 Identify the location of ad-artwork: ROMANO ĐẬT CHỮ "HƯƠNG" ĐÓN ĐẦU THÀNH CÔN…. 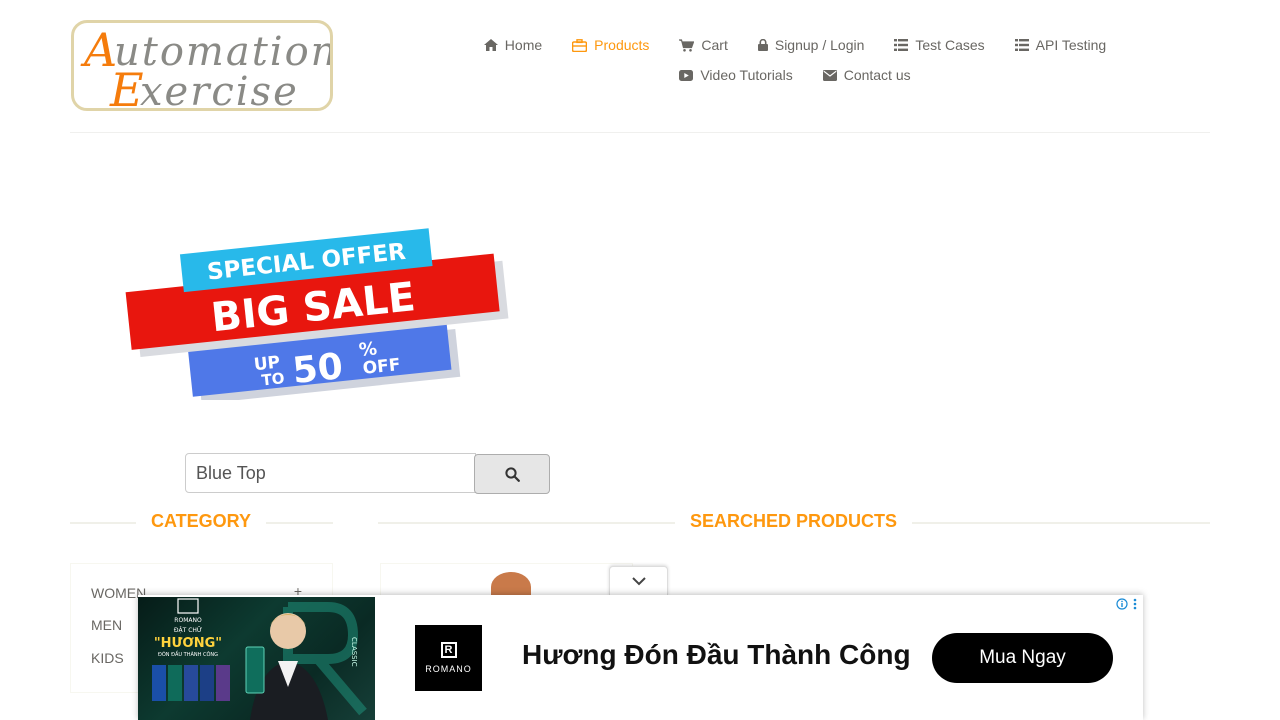
(259, 659).